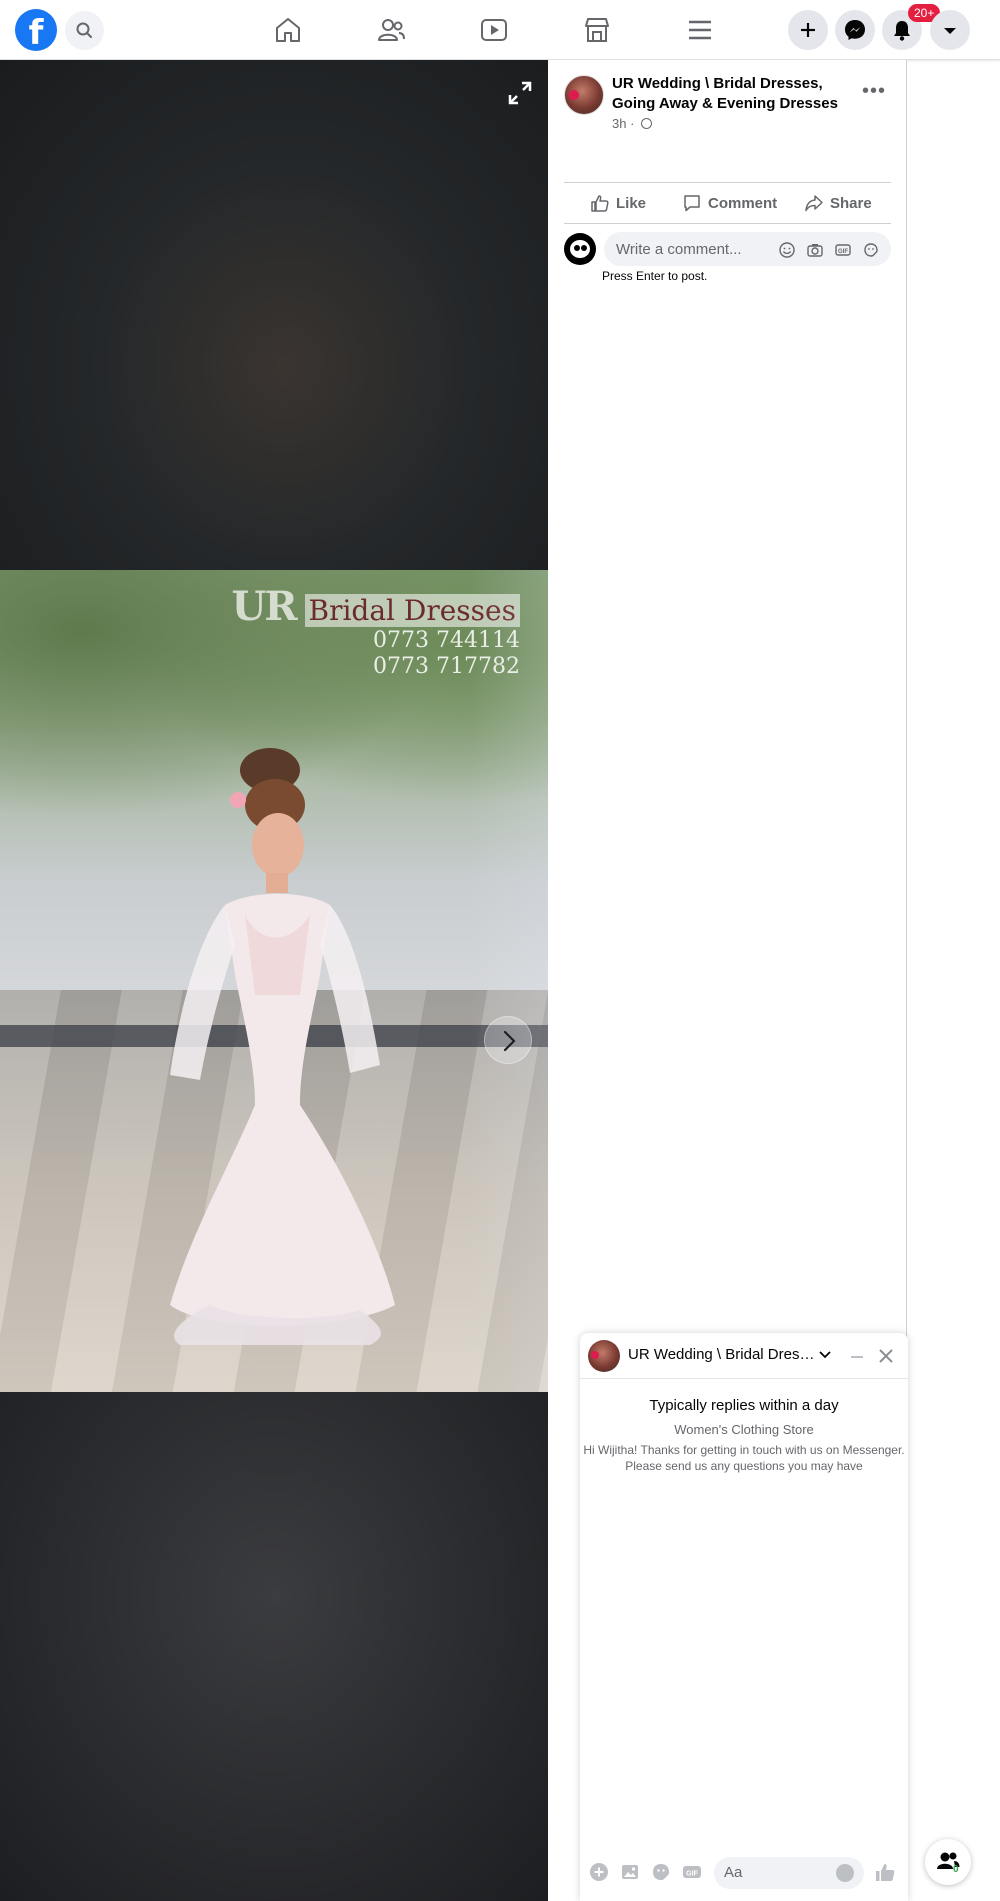  What do you see at coordinates (494, 30) in the screenshot?
I see `watch-icon` at bounding box center [494, 30].